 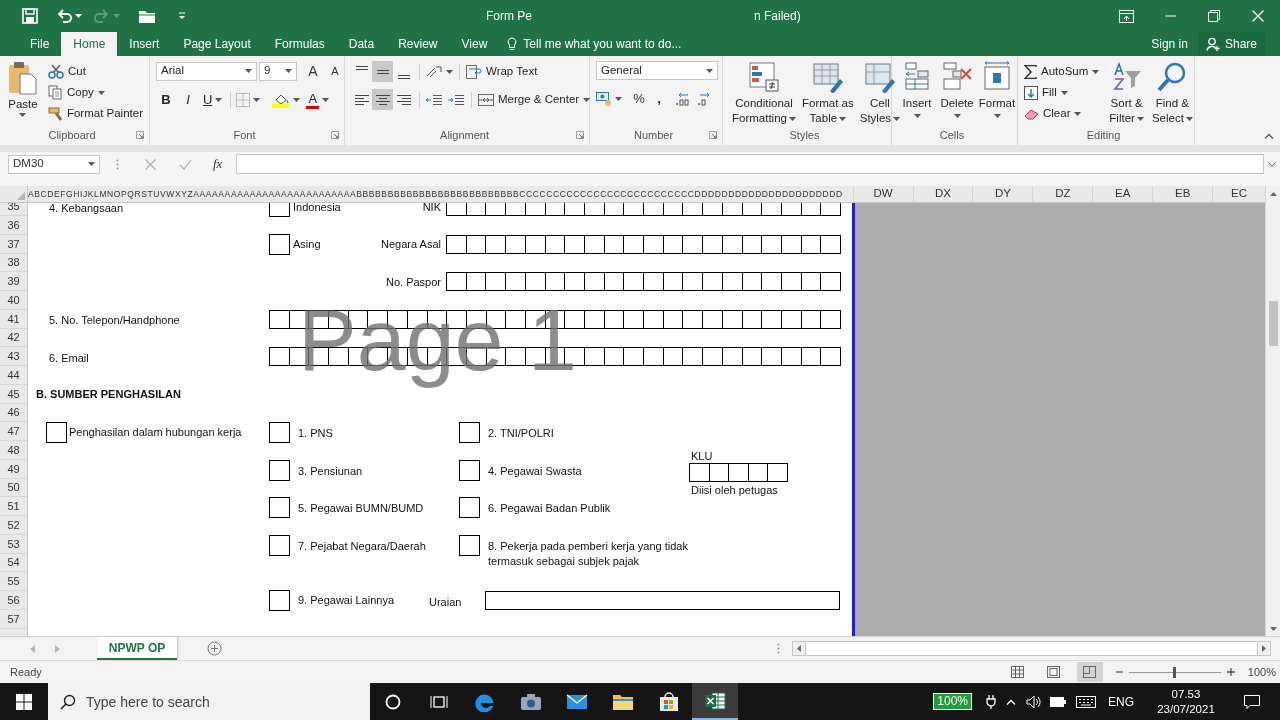 I want to click on column-header: EA, so click(x=1122, y=194).